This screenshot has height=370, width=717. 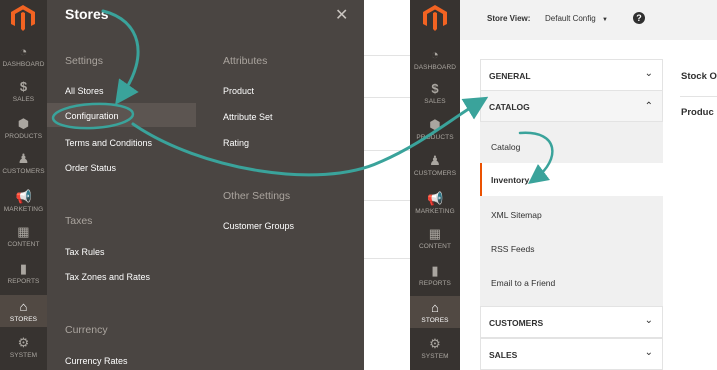 I want to click on submenu-email-to-a-friend: Email to a Friend, so click(x=571, y=282).